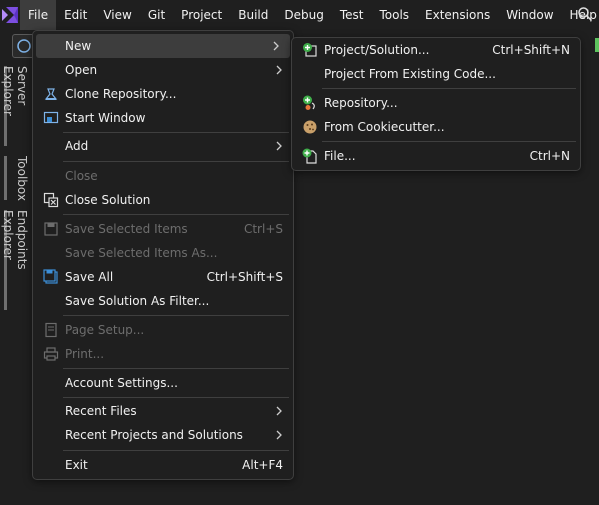  I want to click on menu-item-new: New, so click(163, 46).